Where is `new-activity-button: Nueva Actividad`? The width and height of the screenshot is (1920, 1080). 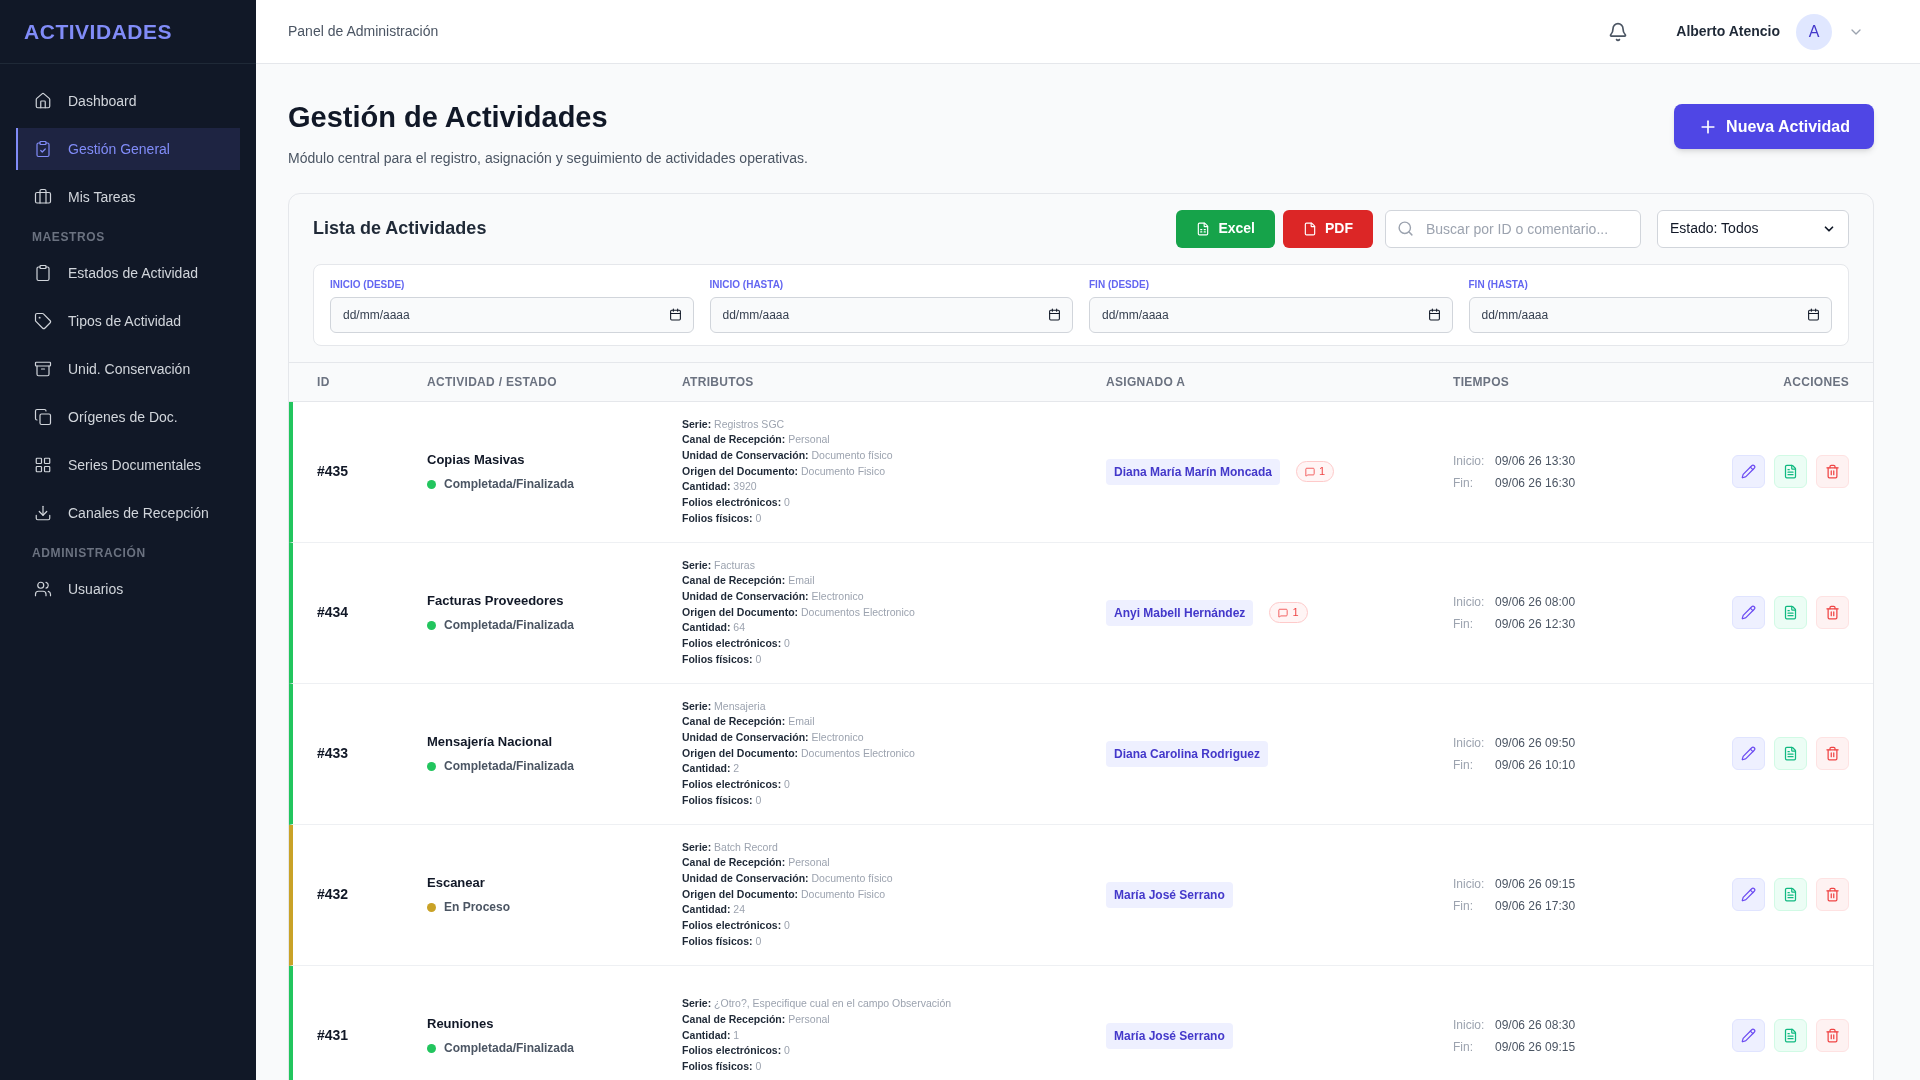 new-activity-button: Nueva Actividad is located at coordinates (1774, 126).